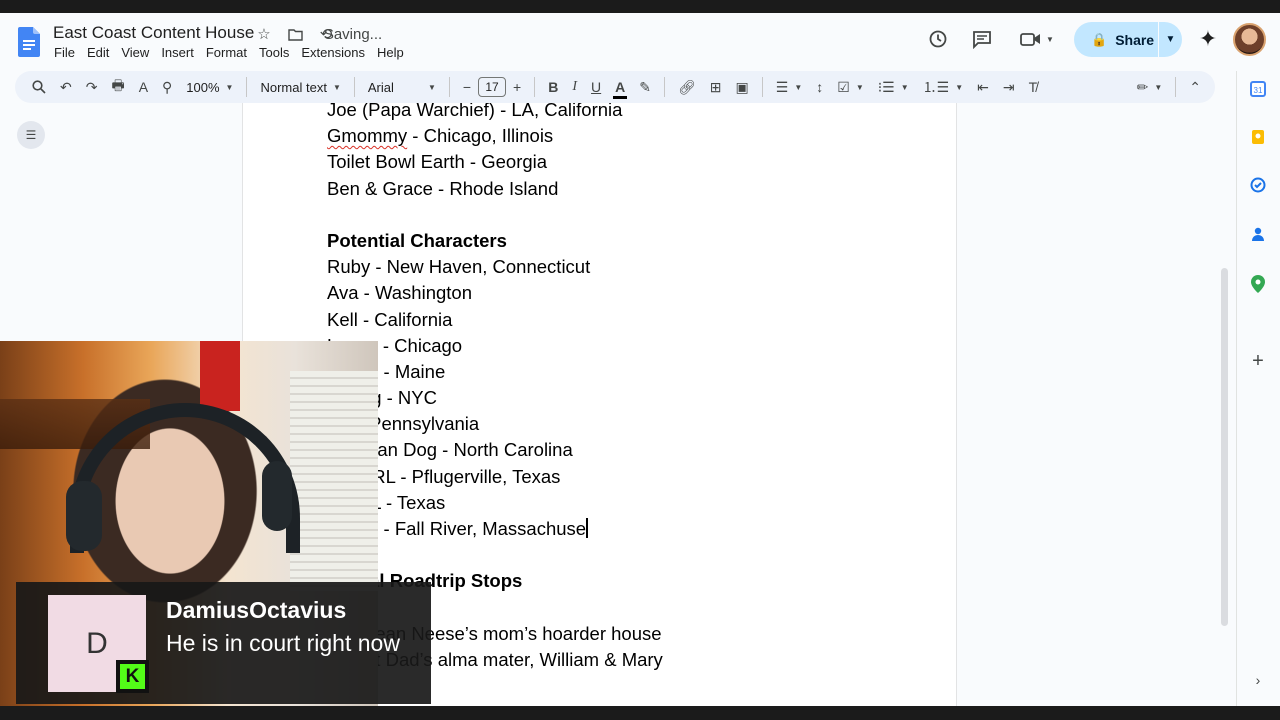 Image resolution: width=1280 pixels, height=720 pixels. What do you see at coordinates (1258, 137) in the screenshot?
I see `keep-icon` at bounding box center [1258, 137].